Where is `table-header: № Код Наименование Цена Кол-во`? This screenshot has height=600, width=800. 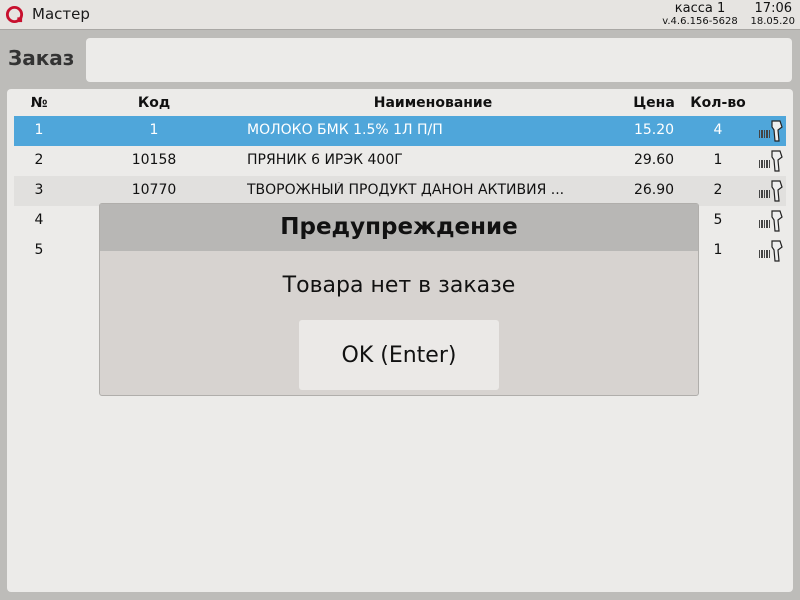
table-header: № Код Наименование Цена Кол-во is located at coordinates (400, 102).